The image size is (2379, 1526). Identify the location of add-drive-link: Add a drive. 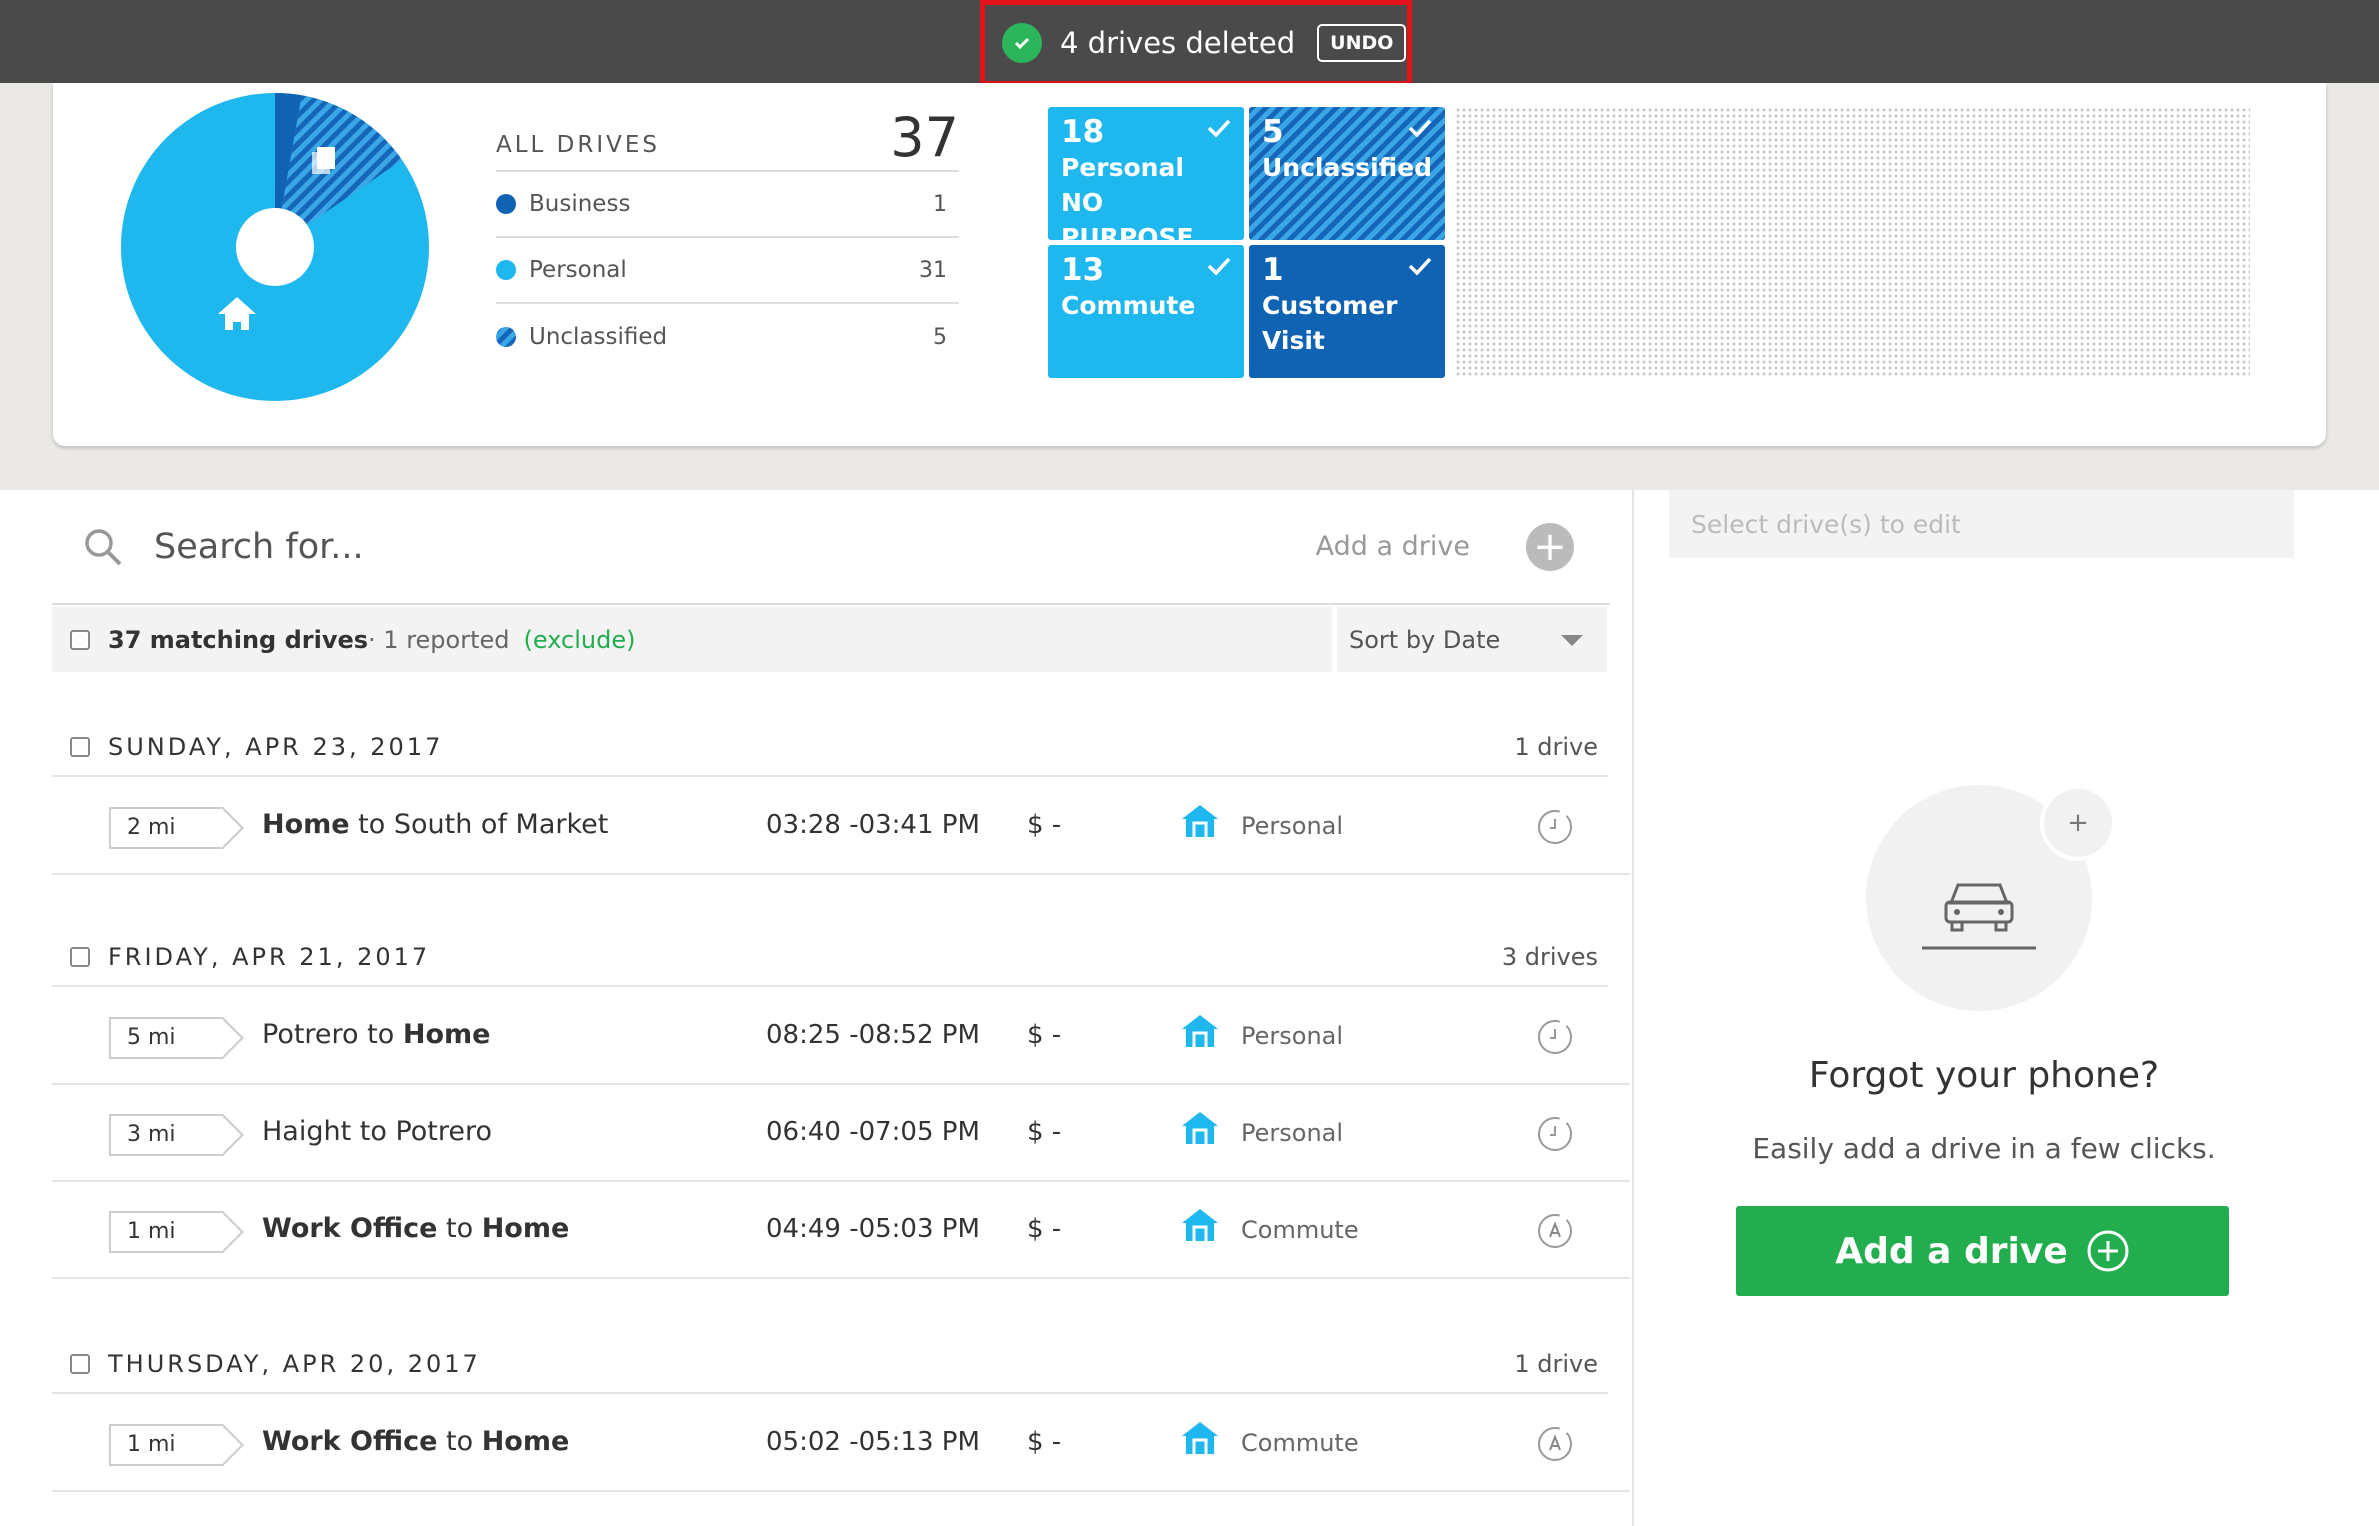
(1393, 546).